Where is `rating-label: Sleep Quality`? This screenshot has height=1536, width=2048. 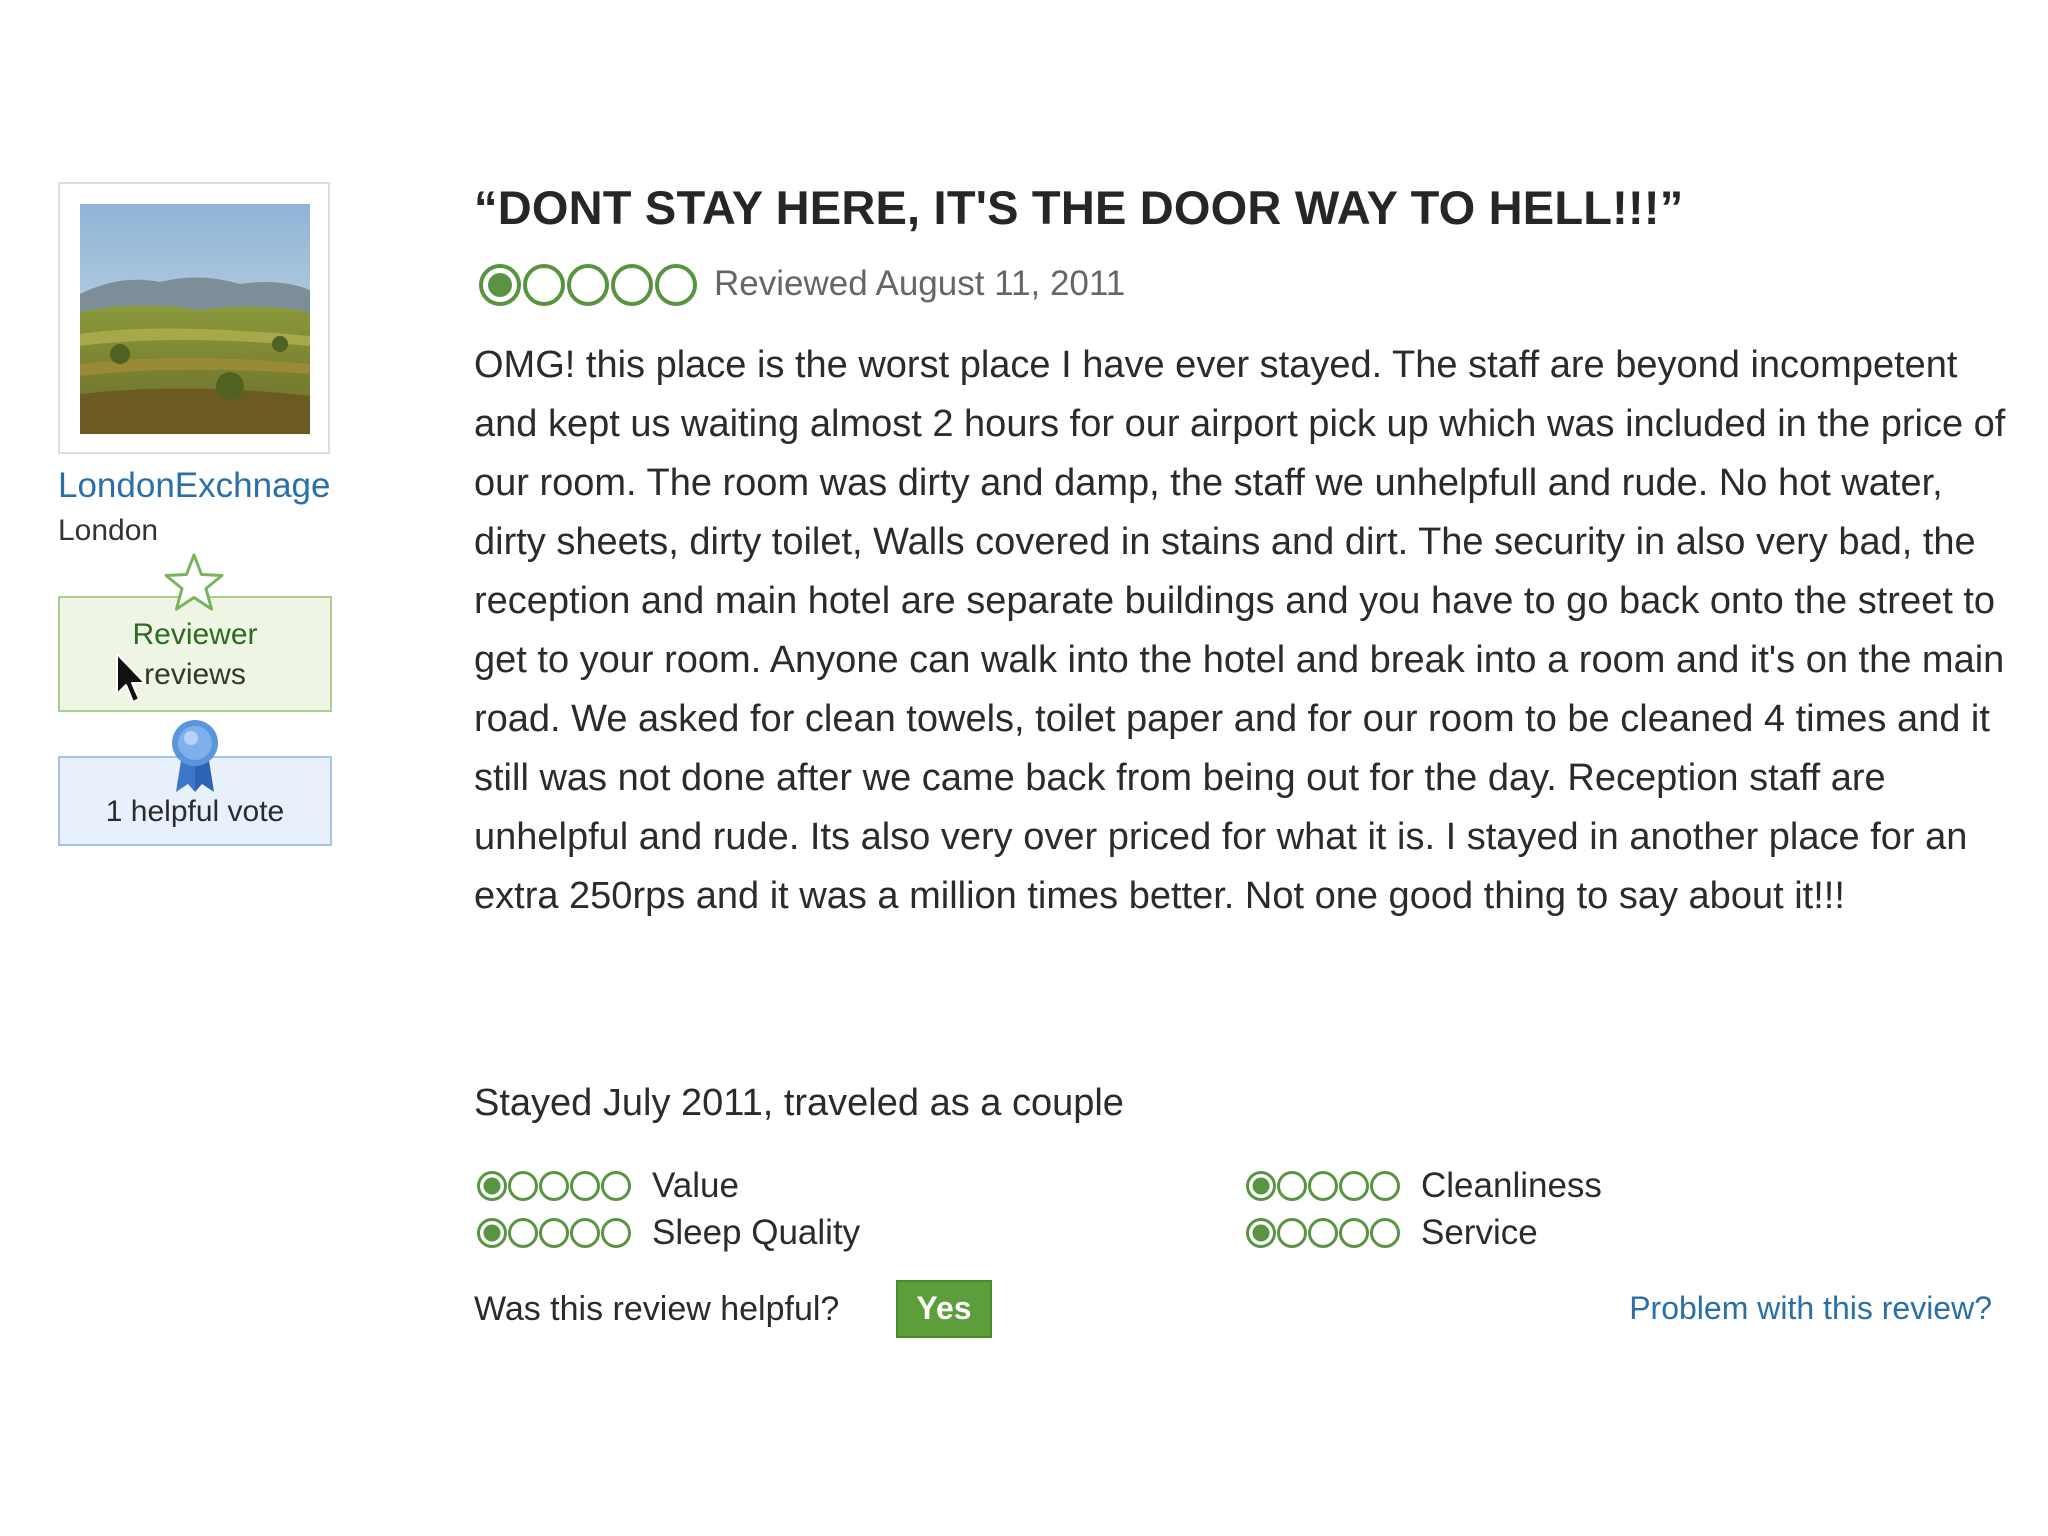
rating-label: Sleep Quality is located at coordinates (756, 1232).